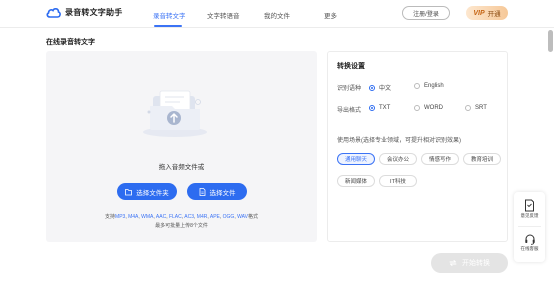  I want to click on select-file-label: 选择文件, so click(222, 193).